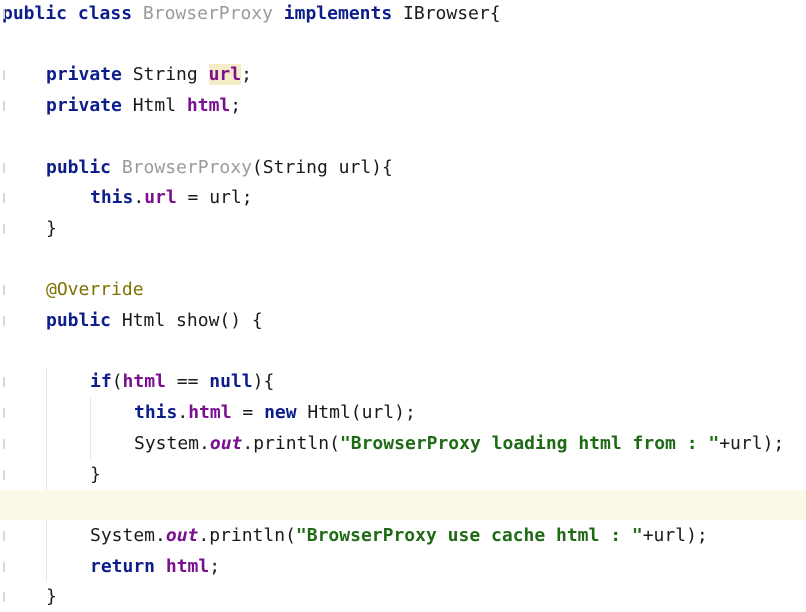 The width and height of the screenshot is (806, 612). I want to click on code-token: =, so click(248, 413).